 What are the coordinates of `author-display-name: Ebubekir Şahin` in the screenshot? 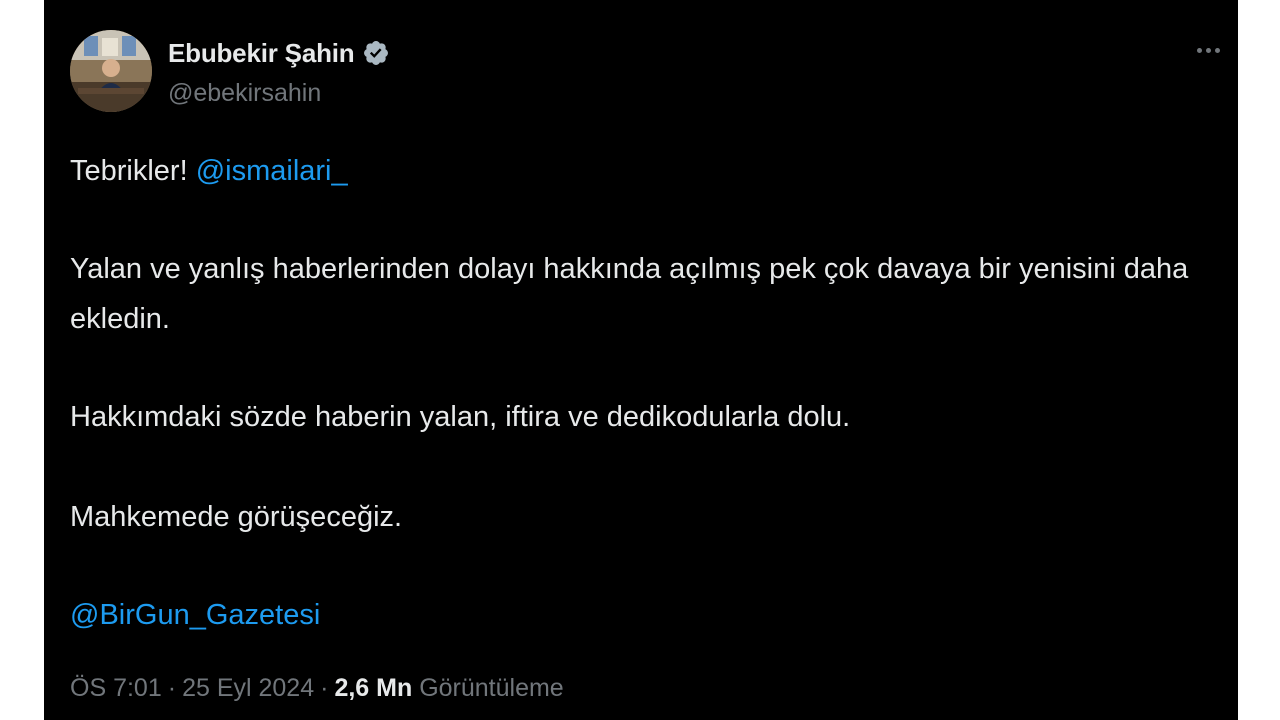 It's located at (261, 53).